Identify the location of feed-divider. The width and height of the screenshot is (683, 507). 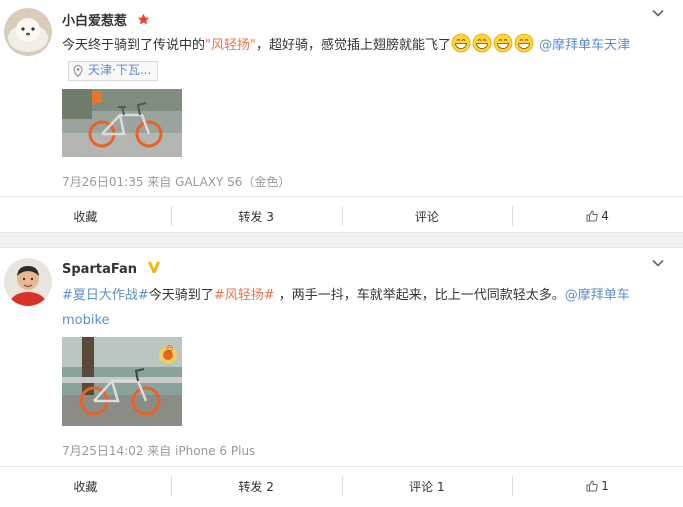
(341, 240).